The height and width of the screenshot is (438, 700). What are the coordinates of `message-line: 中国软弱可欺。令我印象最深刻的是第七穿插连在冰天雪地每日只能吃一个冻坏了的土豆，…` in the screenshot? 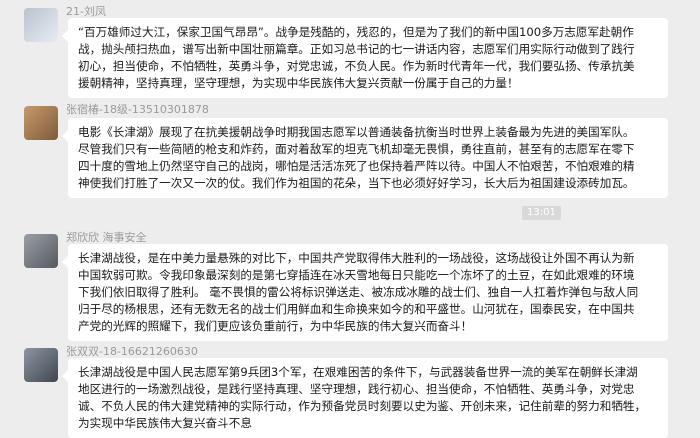 It's located at (356, 275).